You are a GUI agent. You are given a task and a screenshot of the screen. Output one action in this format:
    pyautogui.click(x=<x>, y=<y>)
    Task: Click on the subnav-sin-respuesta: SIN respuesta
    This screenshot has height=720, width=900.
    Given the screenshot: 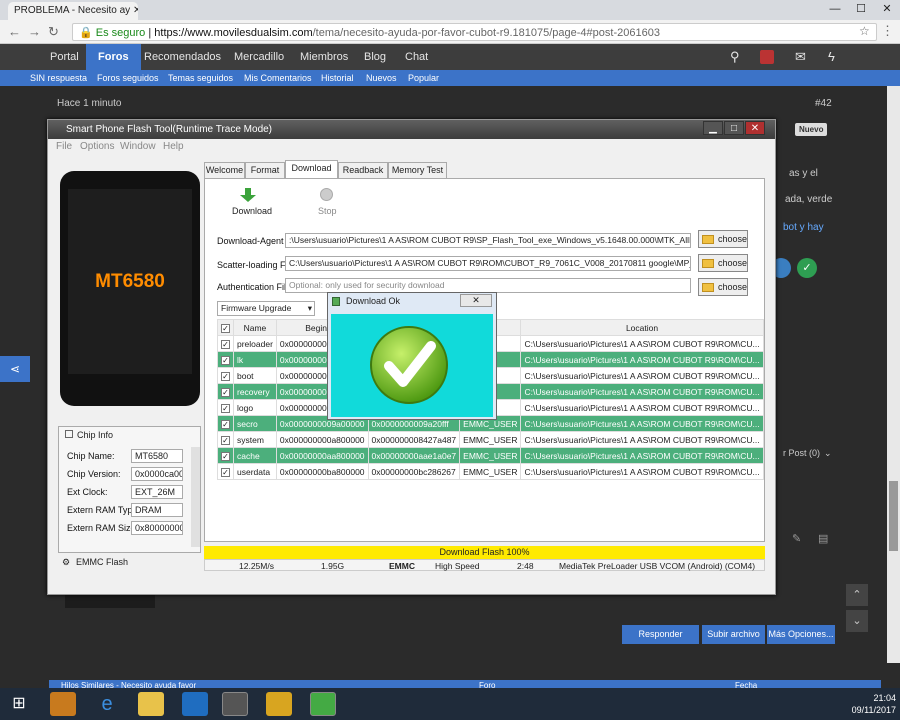 What is the action you would take?
    pyautogui.click(x=58, y=78)
    